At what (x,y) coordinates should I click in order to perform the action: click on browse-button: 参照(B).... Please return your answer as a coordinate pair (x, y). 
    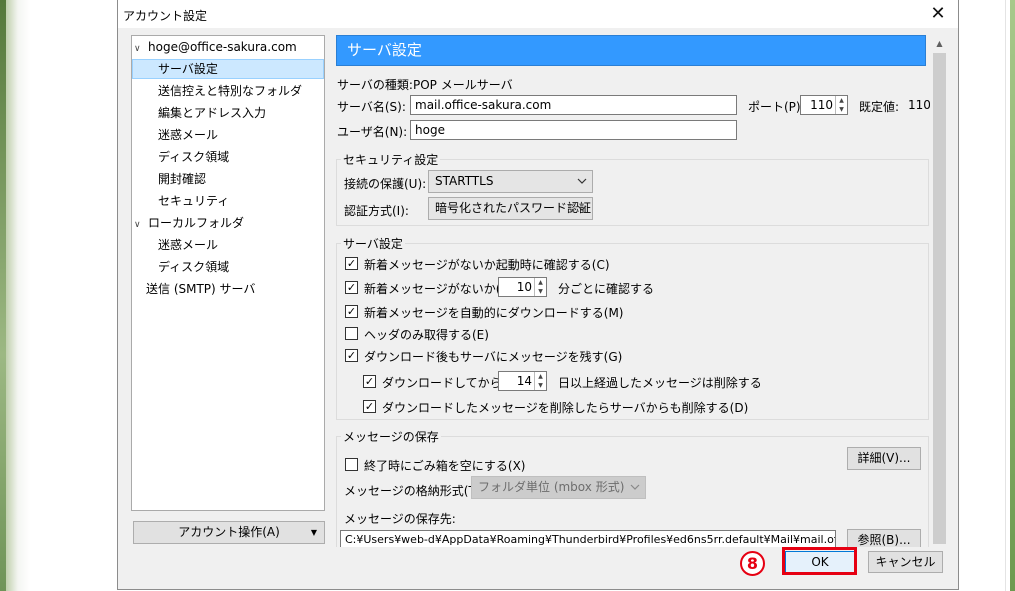
    Looking at the image, I should click on (884, 538).